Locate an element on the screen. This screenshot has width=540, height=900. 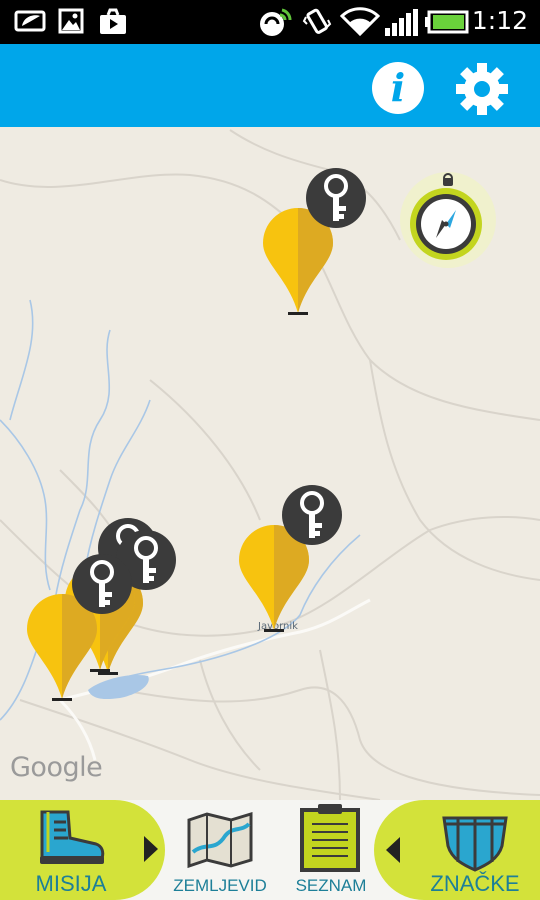
settings-button is located at coordinates (482, 89).